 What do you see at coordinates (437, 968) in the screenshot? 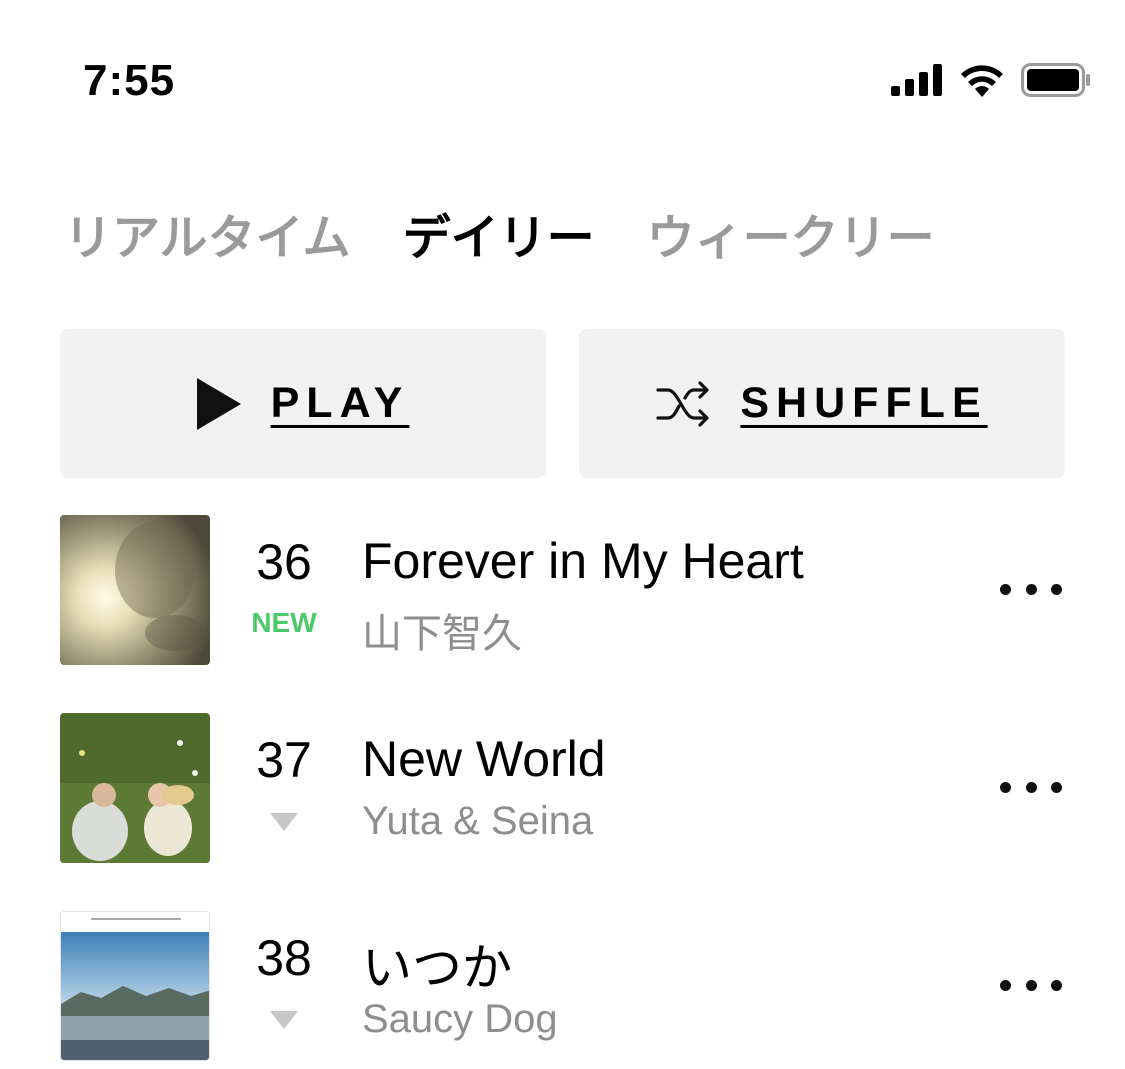
I see `track-title: いつか` at bounding box center [437, 968].